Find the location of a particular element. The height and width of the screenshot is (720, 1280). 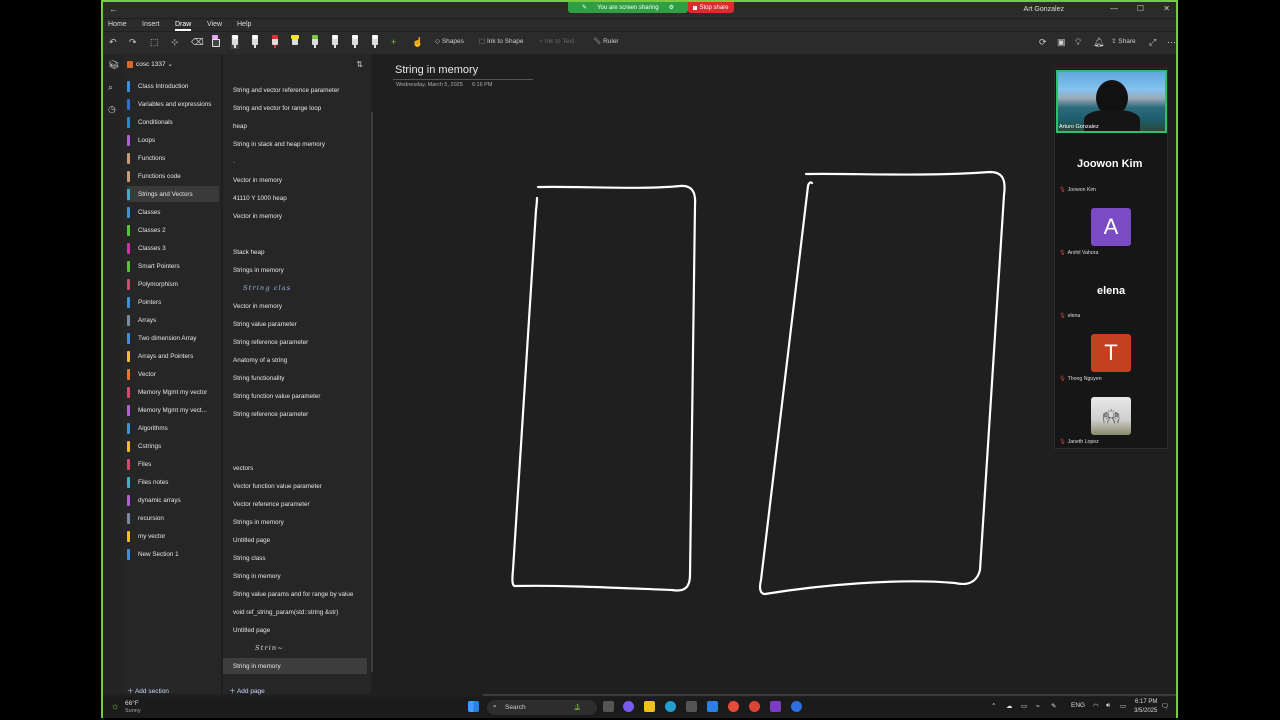

pen-tray-icon: ✎ is located at coordinates (1053, 706).